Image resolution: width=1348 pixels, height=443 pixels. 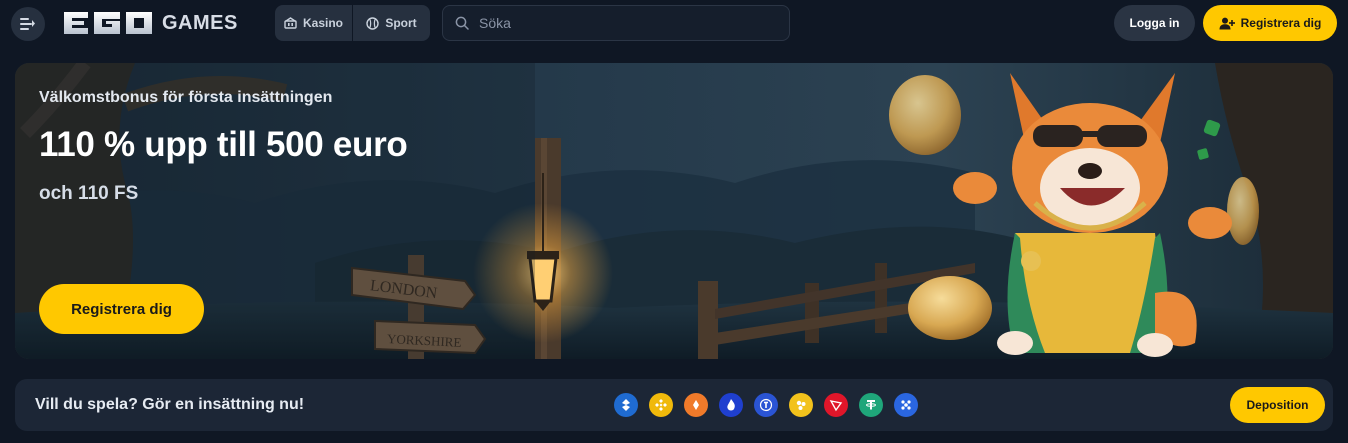 I want to click on logo-ego-mark, so click(x=108, y=23).